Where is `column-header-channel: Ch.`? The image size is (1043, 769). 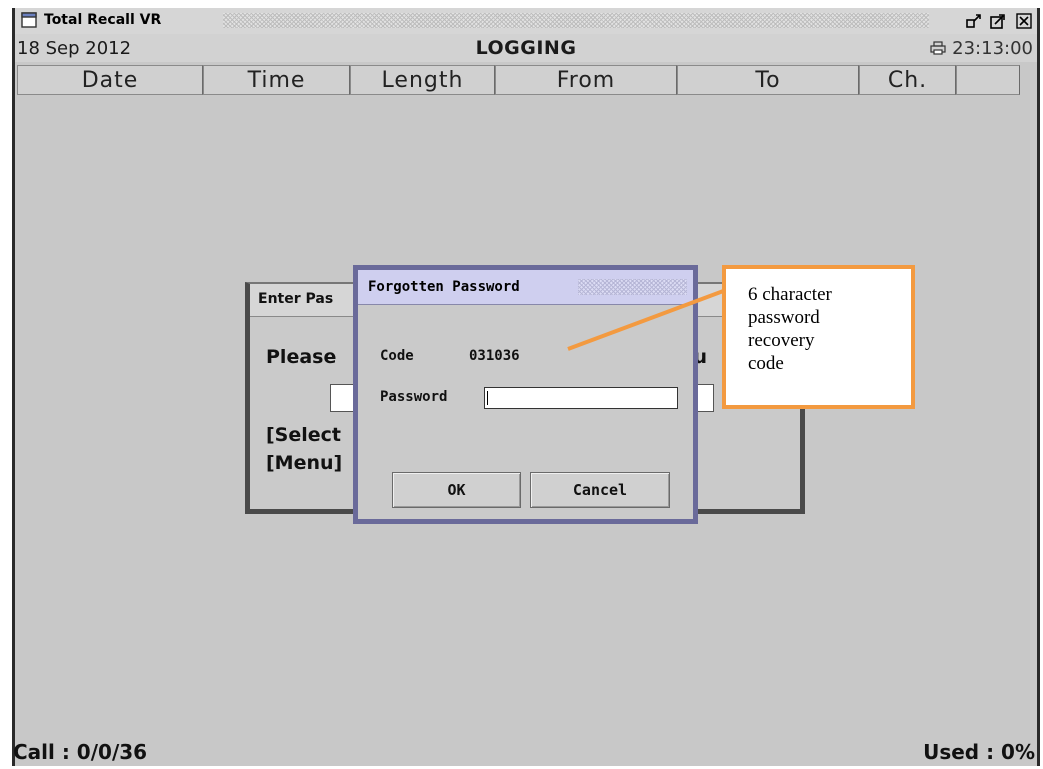 column-header-channel: Ch. is located at coordinates (907, 80).